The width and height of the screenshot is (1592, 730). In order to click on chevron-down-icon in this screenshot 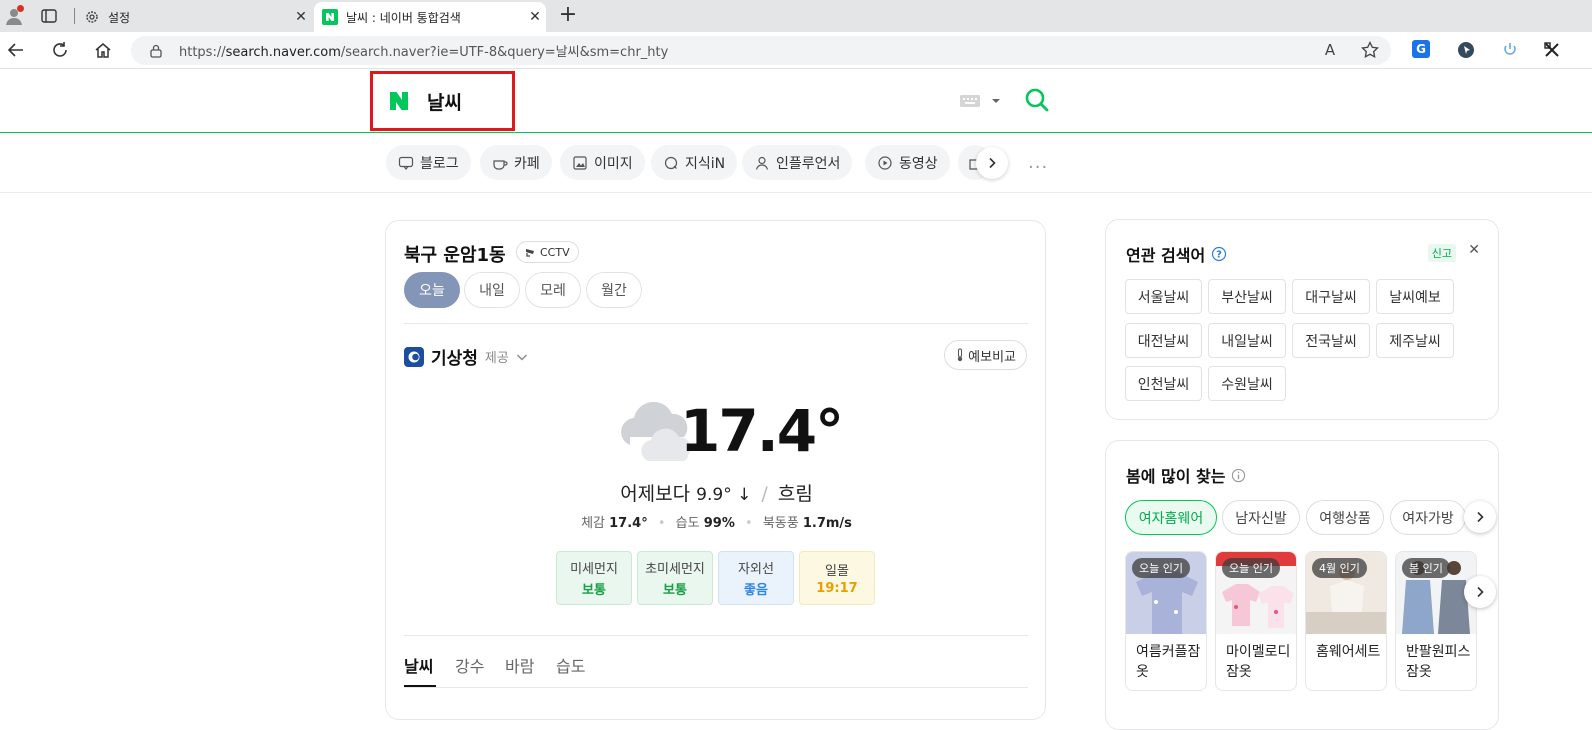, I will do `click(521, 357)`.